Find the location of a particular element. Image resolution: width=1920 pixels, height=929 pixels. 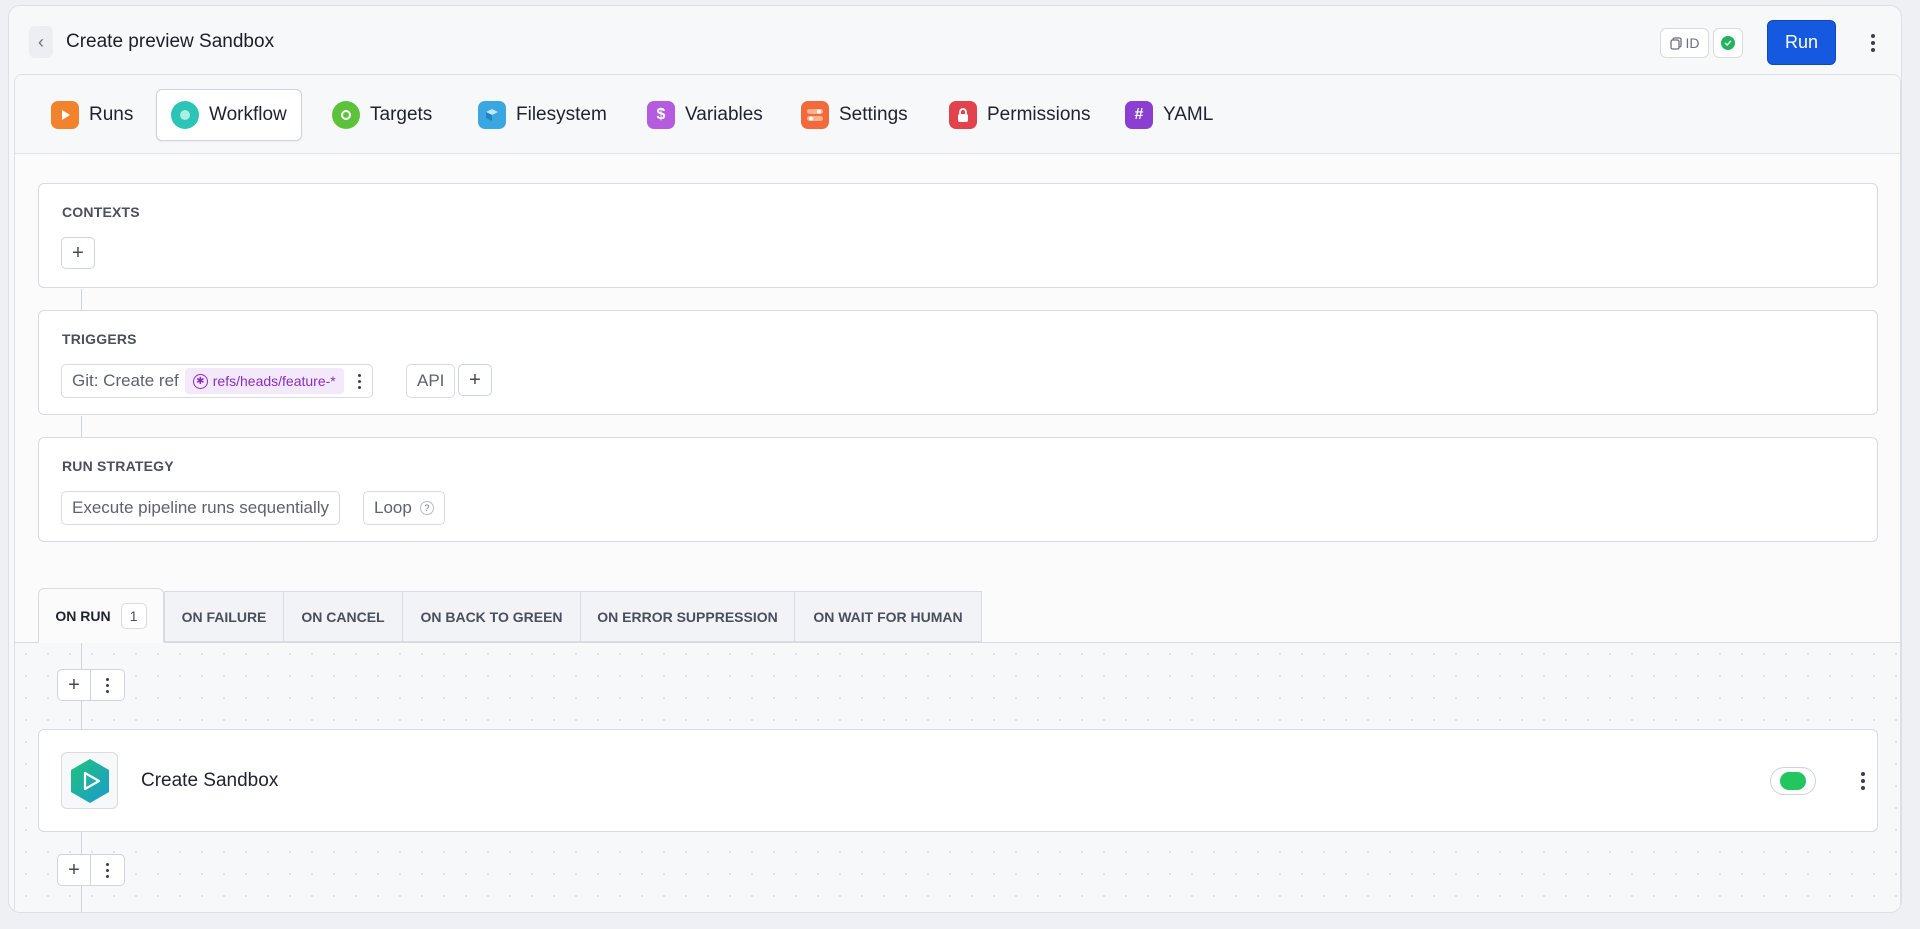

tab-label: YAML is located at coordinates (1188, 114).